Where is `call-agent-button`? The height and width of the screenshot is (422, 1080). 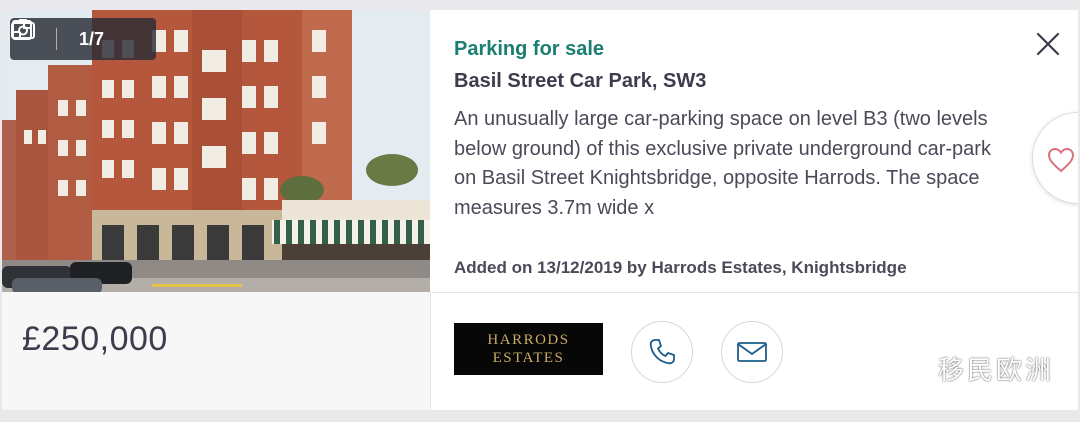 call-agent-button is located at coordinates (662, 352).